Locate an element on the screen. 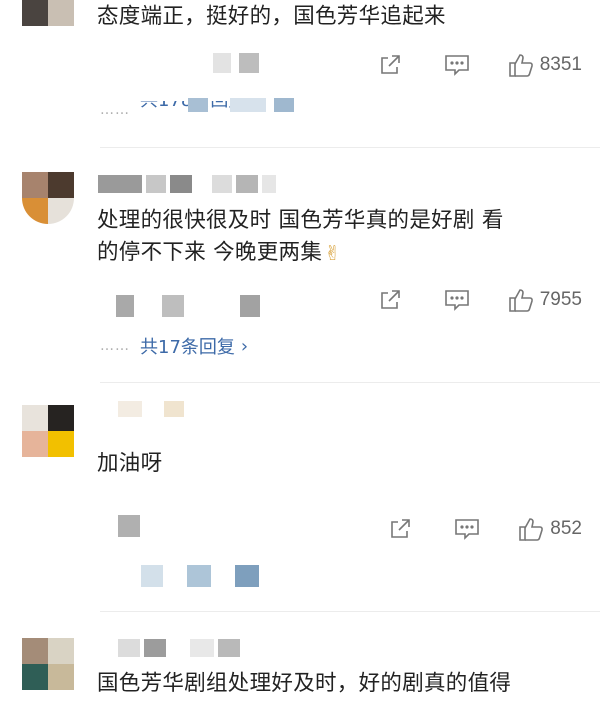 The image size is (600, 704). like-button: 852 is located at coordinates (550, 529).